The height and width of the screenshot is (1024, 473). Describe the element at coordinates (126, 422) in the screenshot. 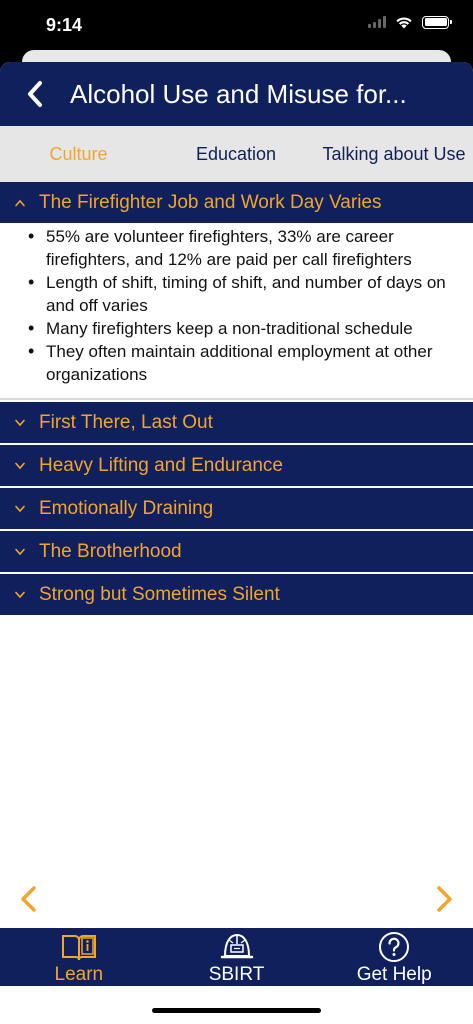

I see `accordion-title: First There, Last Out` at that location.